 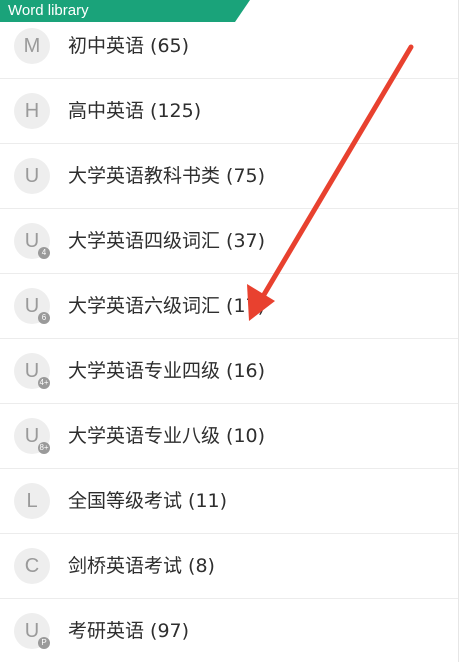 What do you see at coordinates (229, 111) in the screenshot?
I see `list-item: H 高中英语 (125)` at bounding box center [229, 111].